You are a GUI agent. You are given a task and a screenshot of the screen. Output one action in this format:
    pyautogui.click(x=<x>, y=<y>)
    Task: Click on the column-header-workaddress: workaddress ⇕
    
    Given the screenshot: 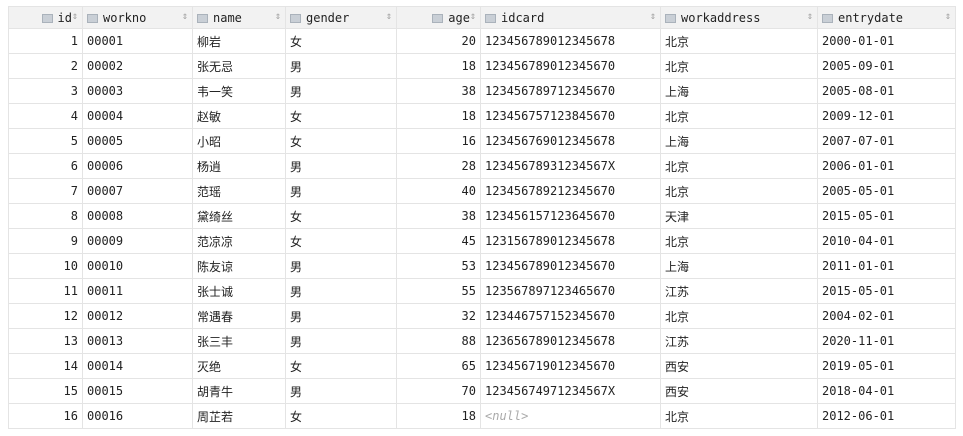 What is the action you would take?
    pyautogui.click(x=739, y=17)
    